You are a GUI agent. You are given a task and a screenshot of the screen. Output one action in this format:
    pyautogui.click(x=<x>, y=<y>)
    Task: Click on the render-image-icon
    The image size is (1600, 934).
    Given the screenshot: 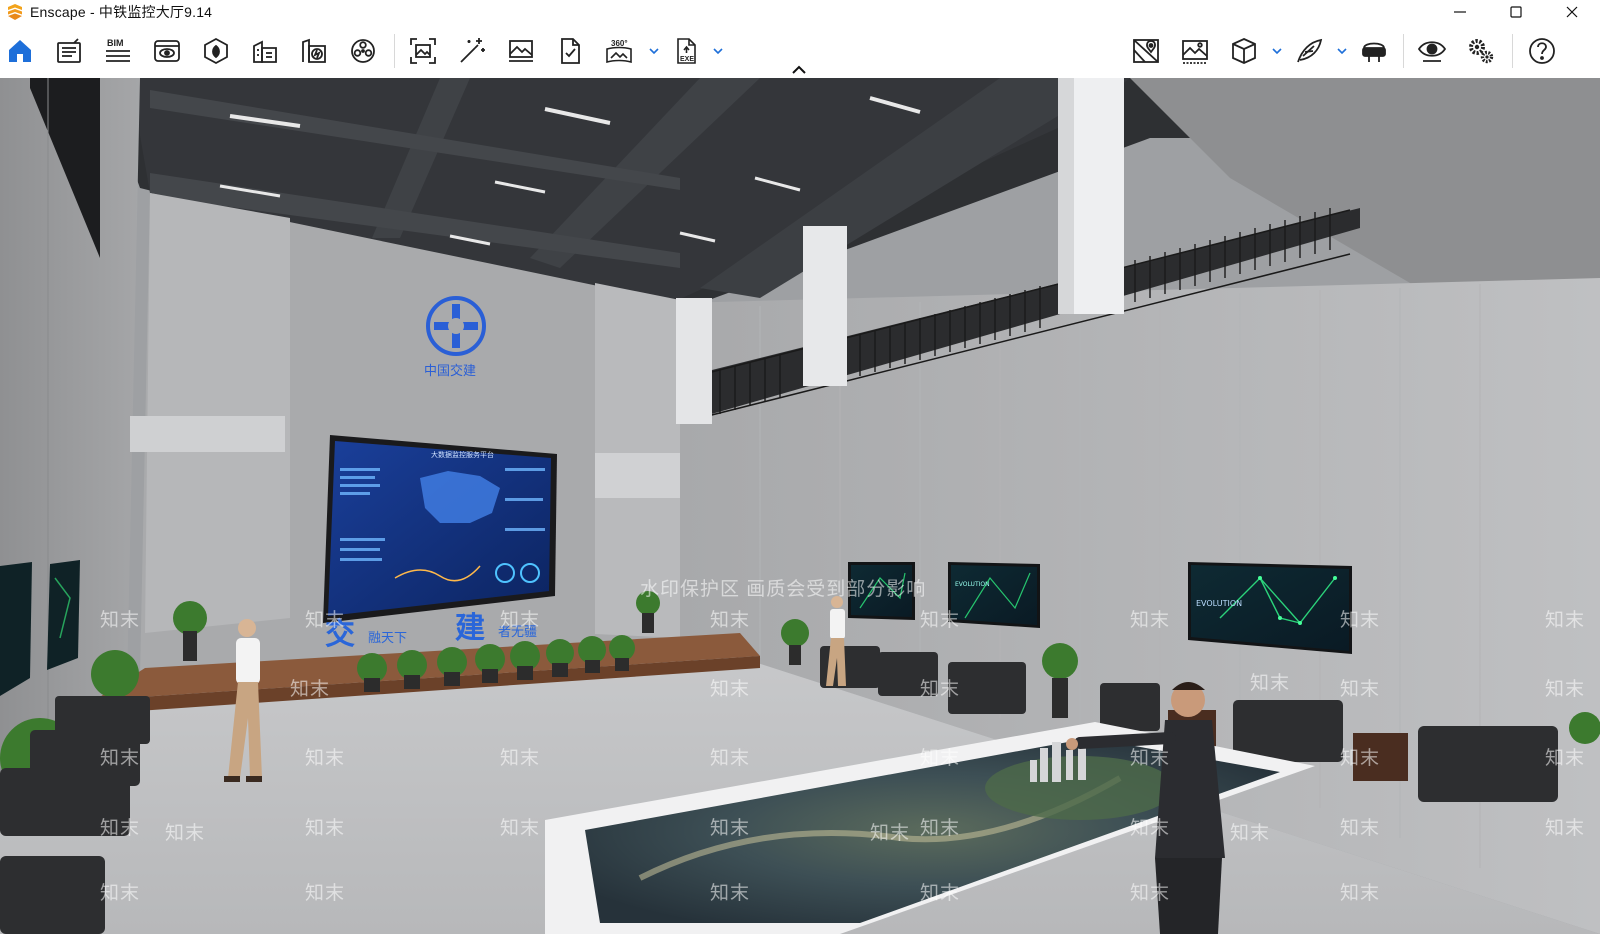 What is the action you would take?
    pyautogui.click(x=521, y=51)
    